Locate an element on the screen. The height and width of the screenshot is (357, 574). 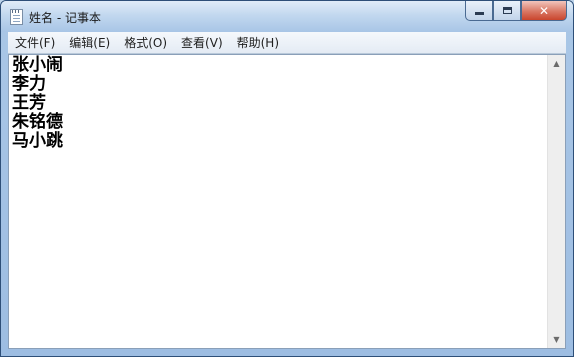
close-button: ✕ is located at coordinates (544, 11).